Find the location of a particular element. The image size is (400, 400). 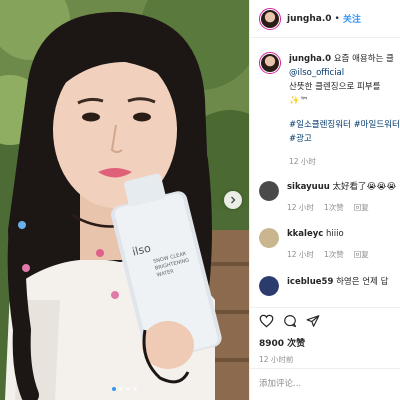

action-icons is located at coordinates (325, 320).